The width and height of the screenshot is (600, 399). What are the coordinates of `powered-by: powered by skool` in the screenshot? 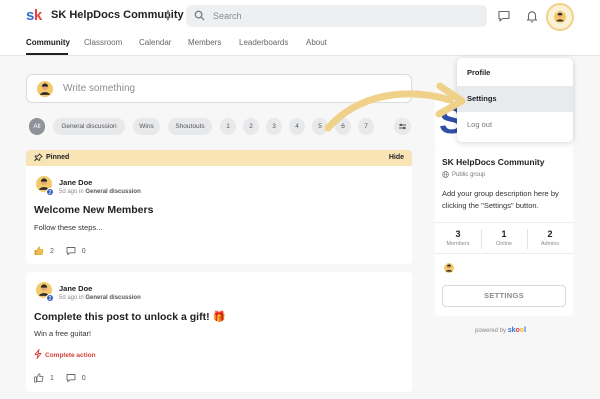 It's located at (500, 330).